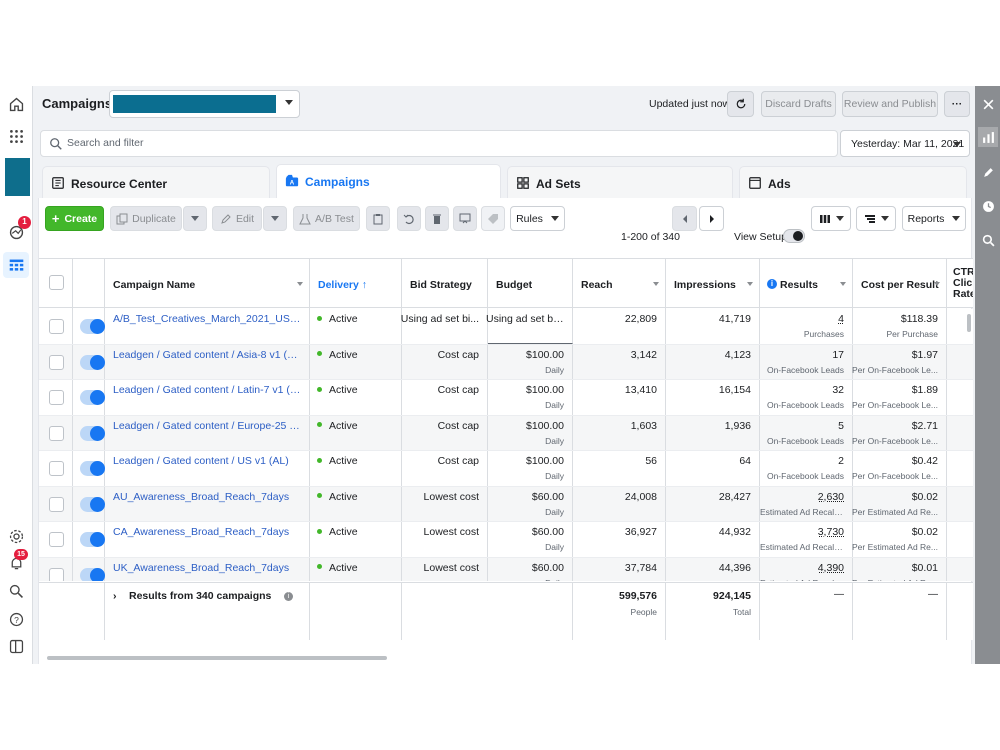 This screenshot has width=1000, height=750. Describe the element at coordinates (195, 218) in the screenshot. I see `duplicate-dropdown` at that location.